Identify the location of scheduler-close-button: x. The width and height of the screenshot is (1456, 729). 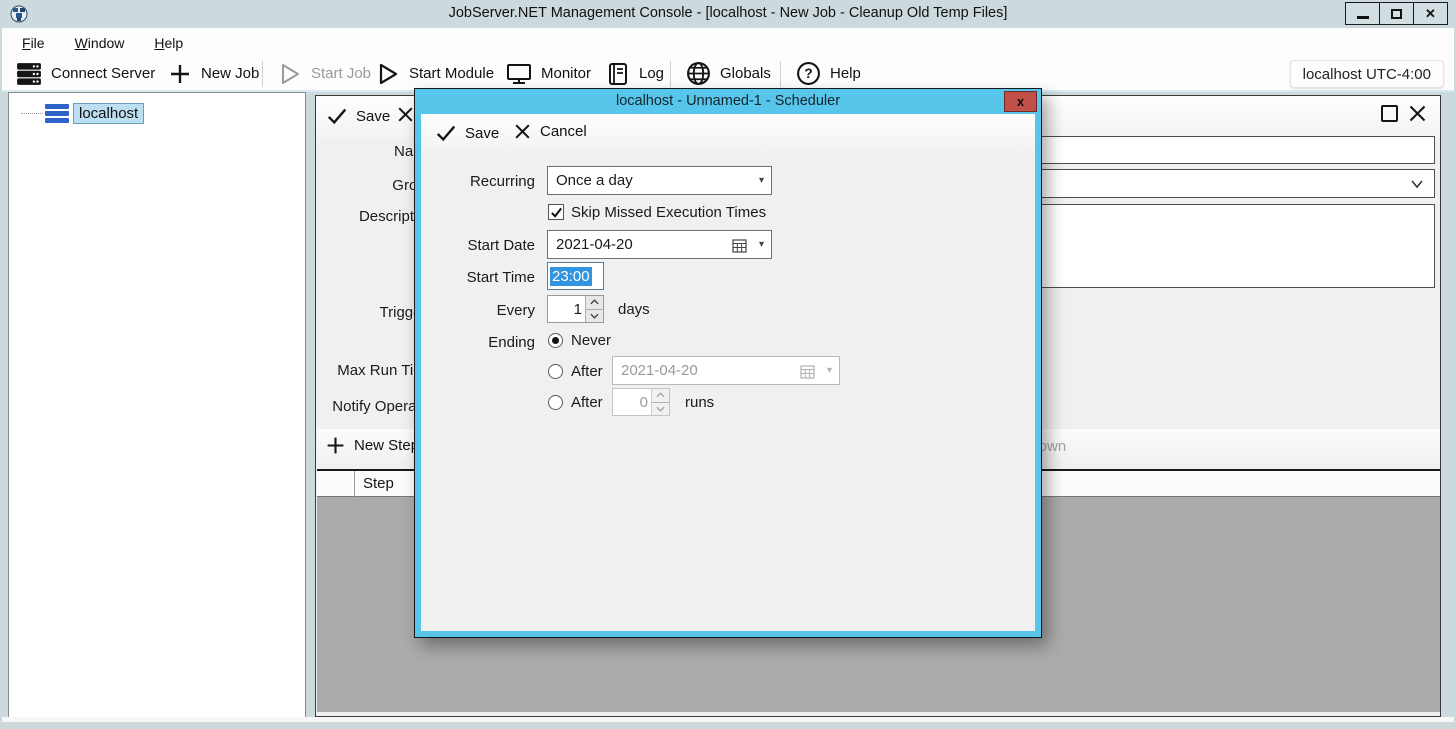
(1020, 101).